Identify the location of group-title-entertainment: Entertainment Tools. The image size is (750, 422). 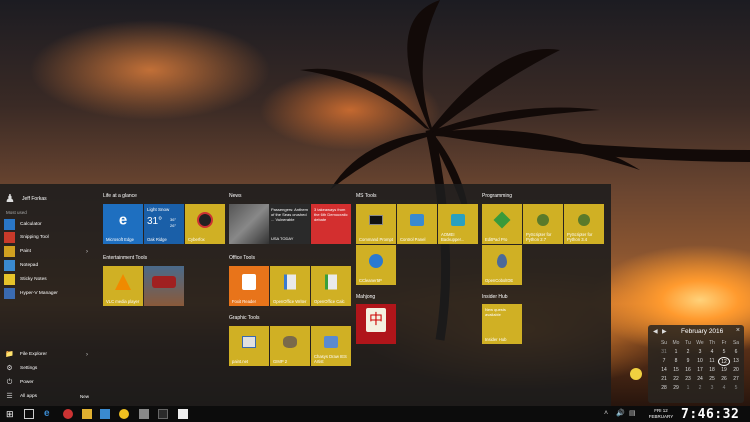
(125, 258).